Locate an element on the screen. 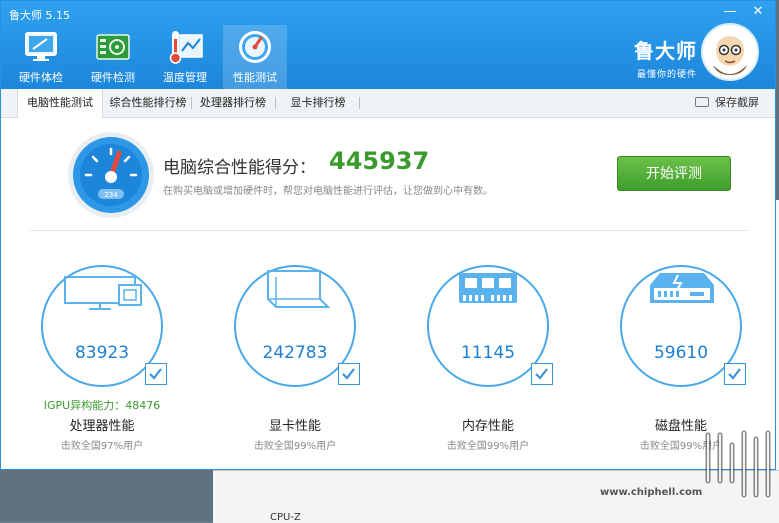 Image resolution: width=779 pixels, height=523 pixels. monitor-icon is located at coordinates (41, 46).